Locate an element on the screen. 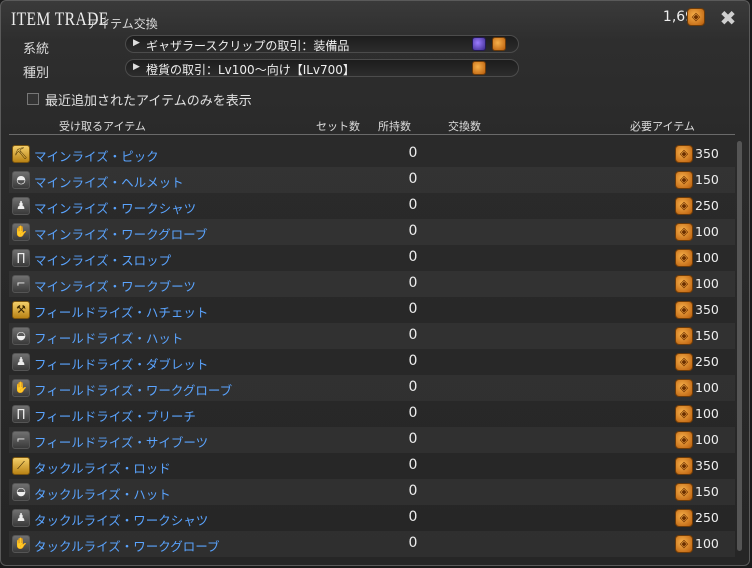 The image size is (752, 568). item-name: タックルライズ・ワークシャツ is located at coordinates (121, 520).